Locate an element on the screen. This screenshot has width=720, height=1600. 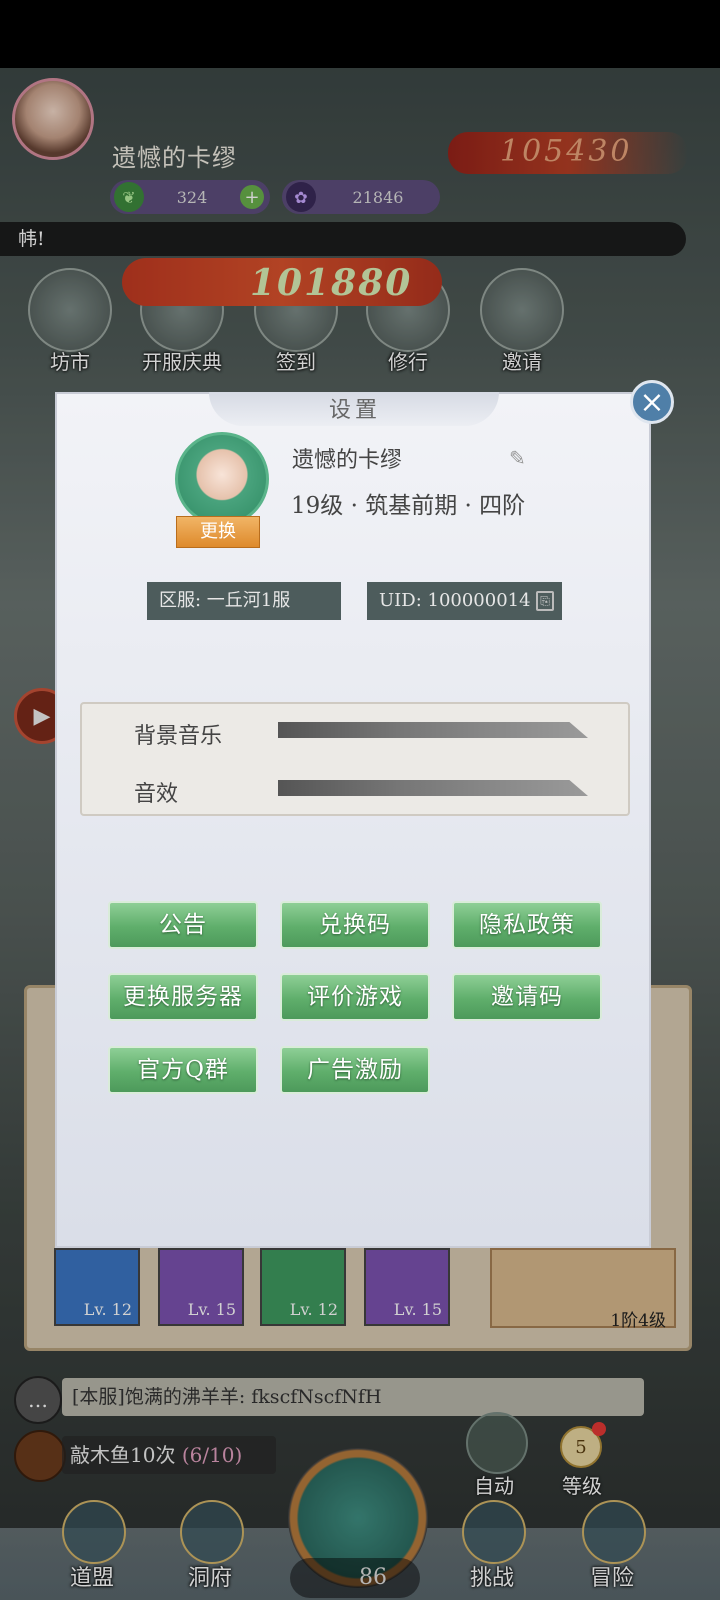
bgm-slider is located at coordinates (433, 730).